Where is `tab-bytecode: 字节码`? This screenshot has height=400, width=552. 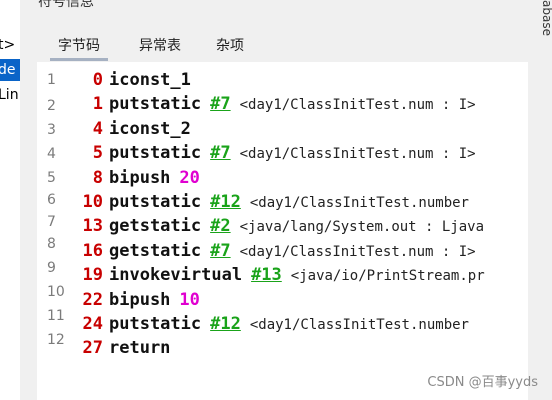
tab-bytecode: 字节码 is located at coordinates (79, 48).